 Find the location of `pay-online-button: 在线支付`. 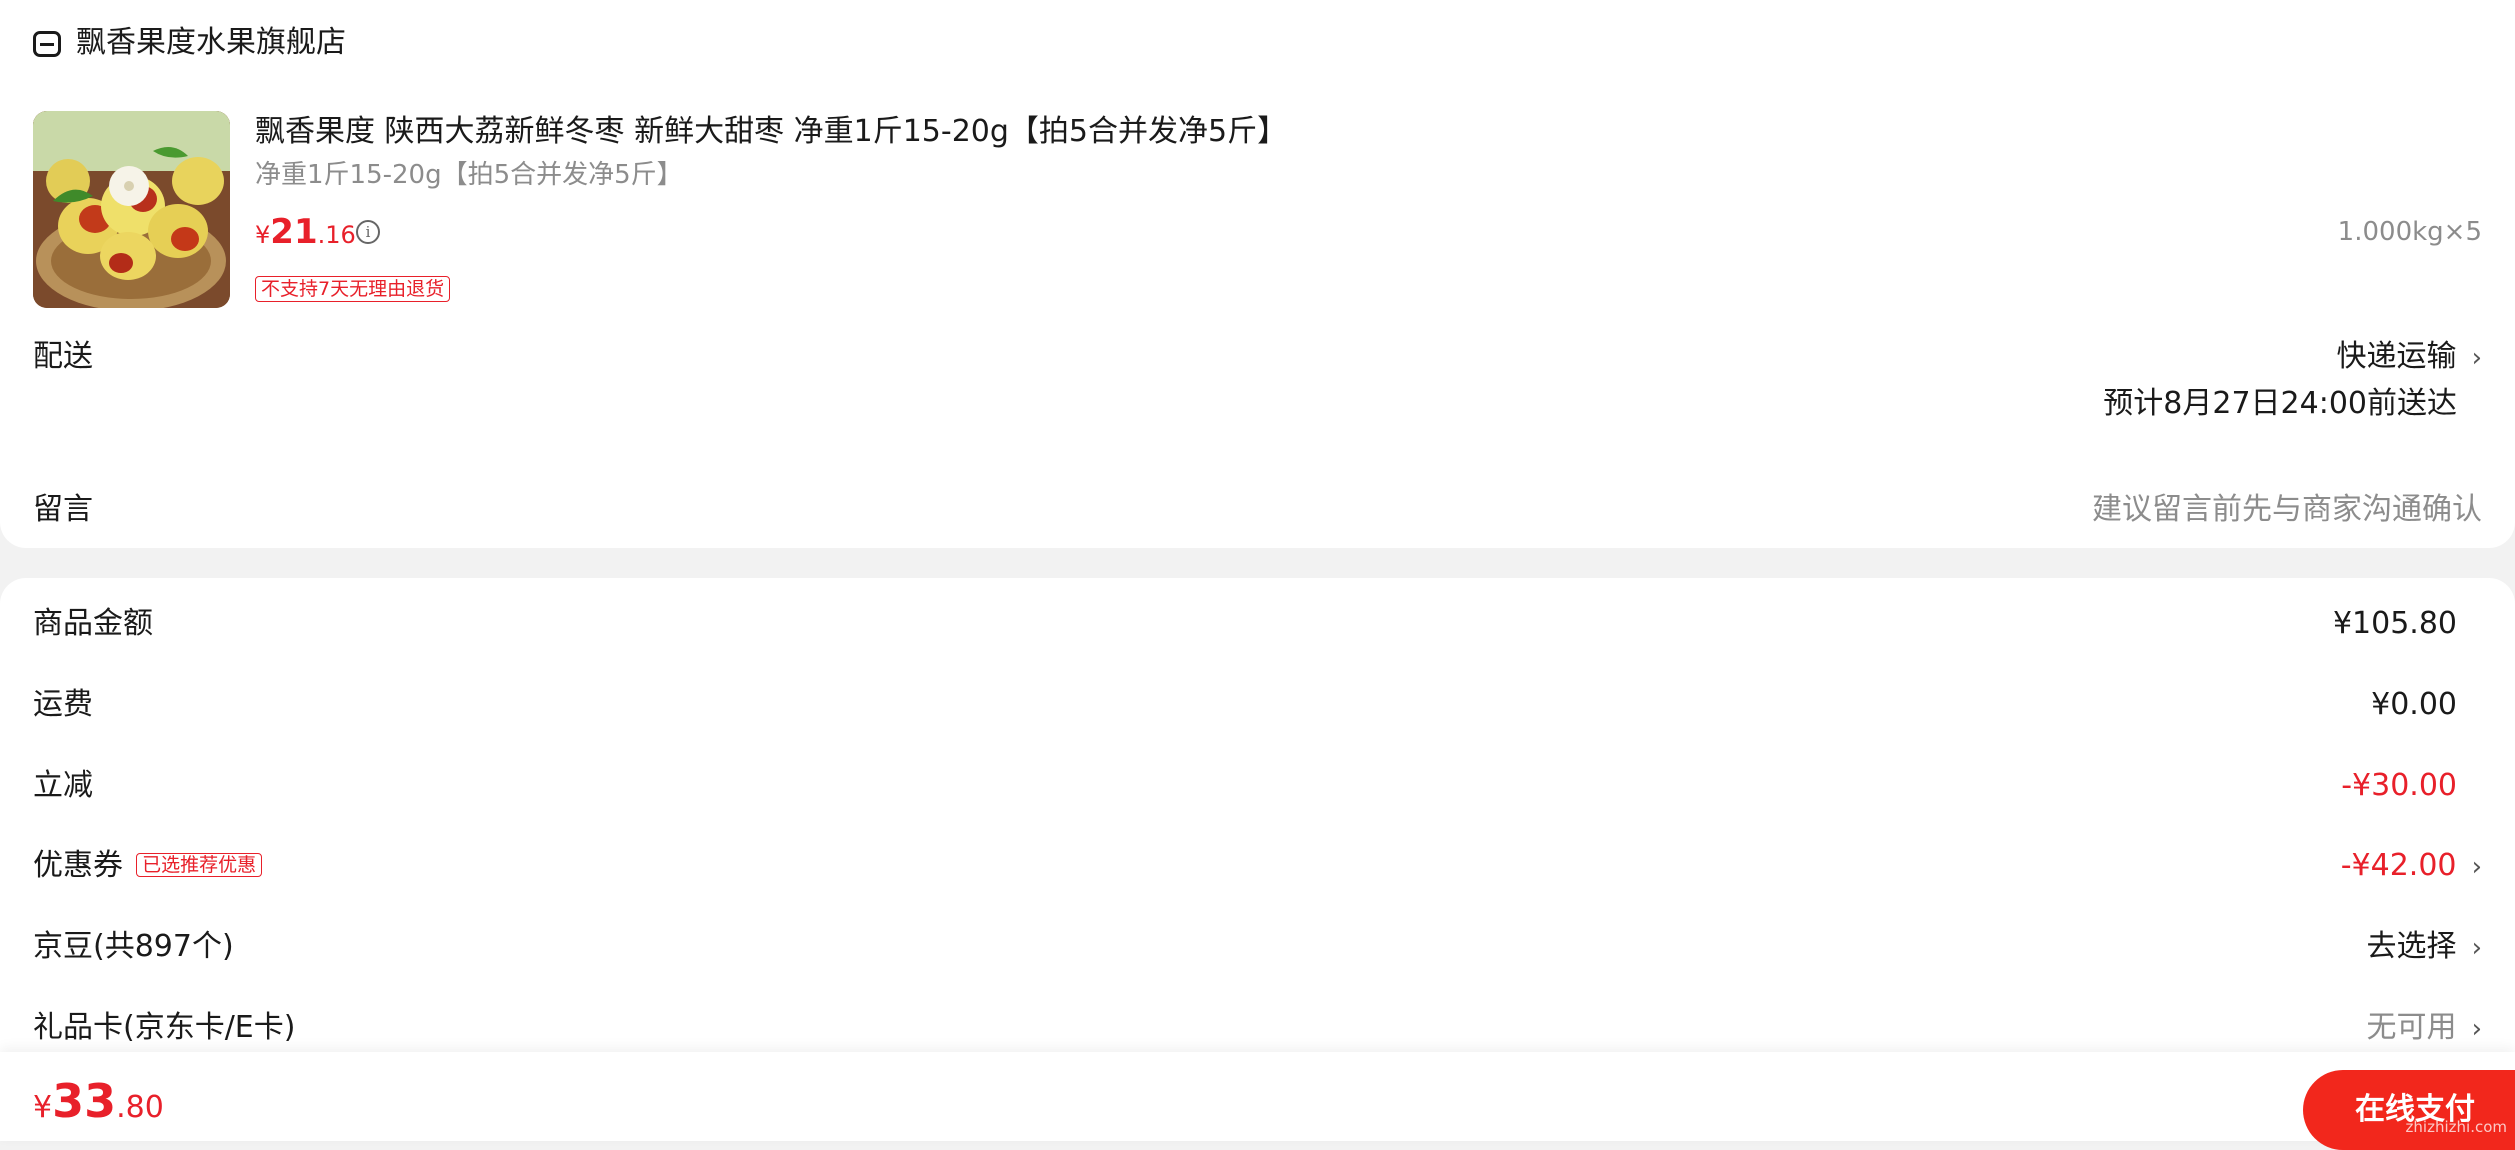

pay-online-button: 在线支付 is located at coordinates (2409, 1110).